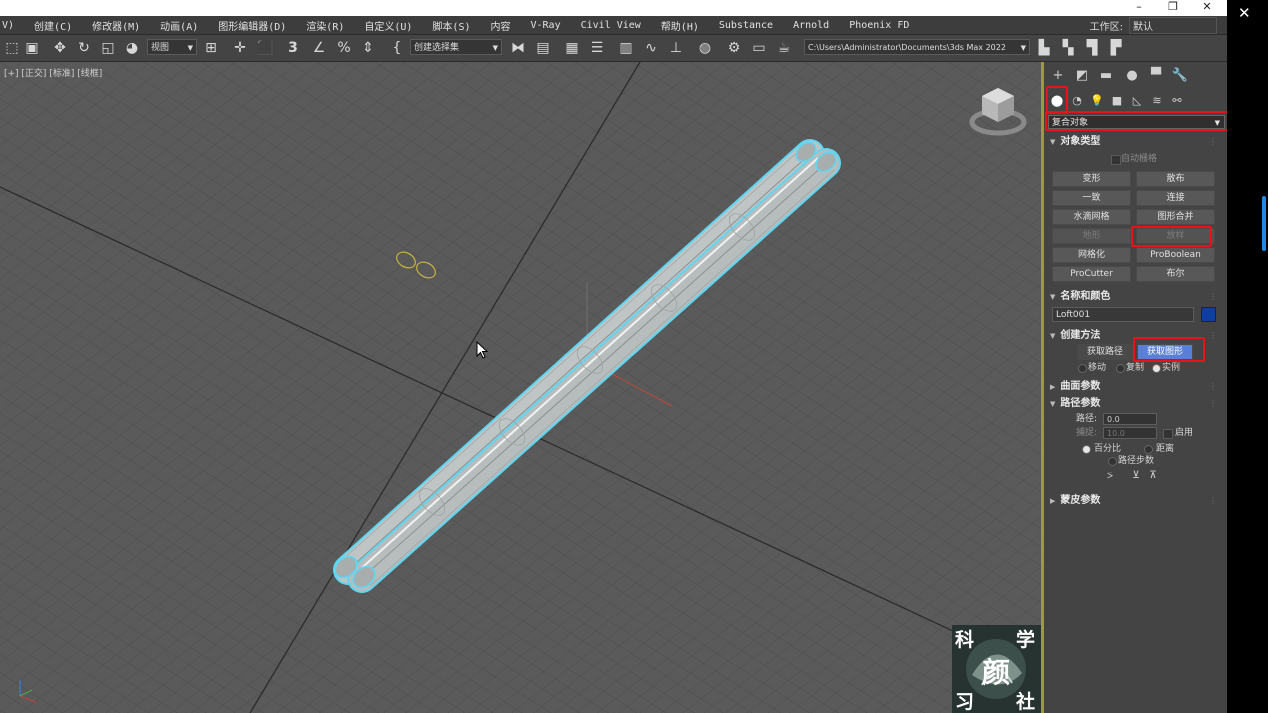 The height and width of the screenshot is (713, 1268). I want to click on procutter-button: ProCutter, so click(1091, 274).